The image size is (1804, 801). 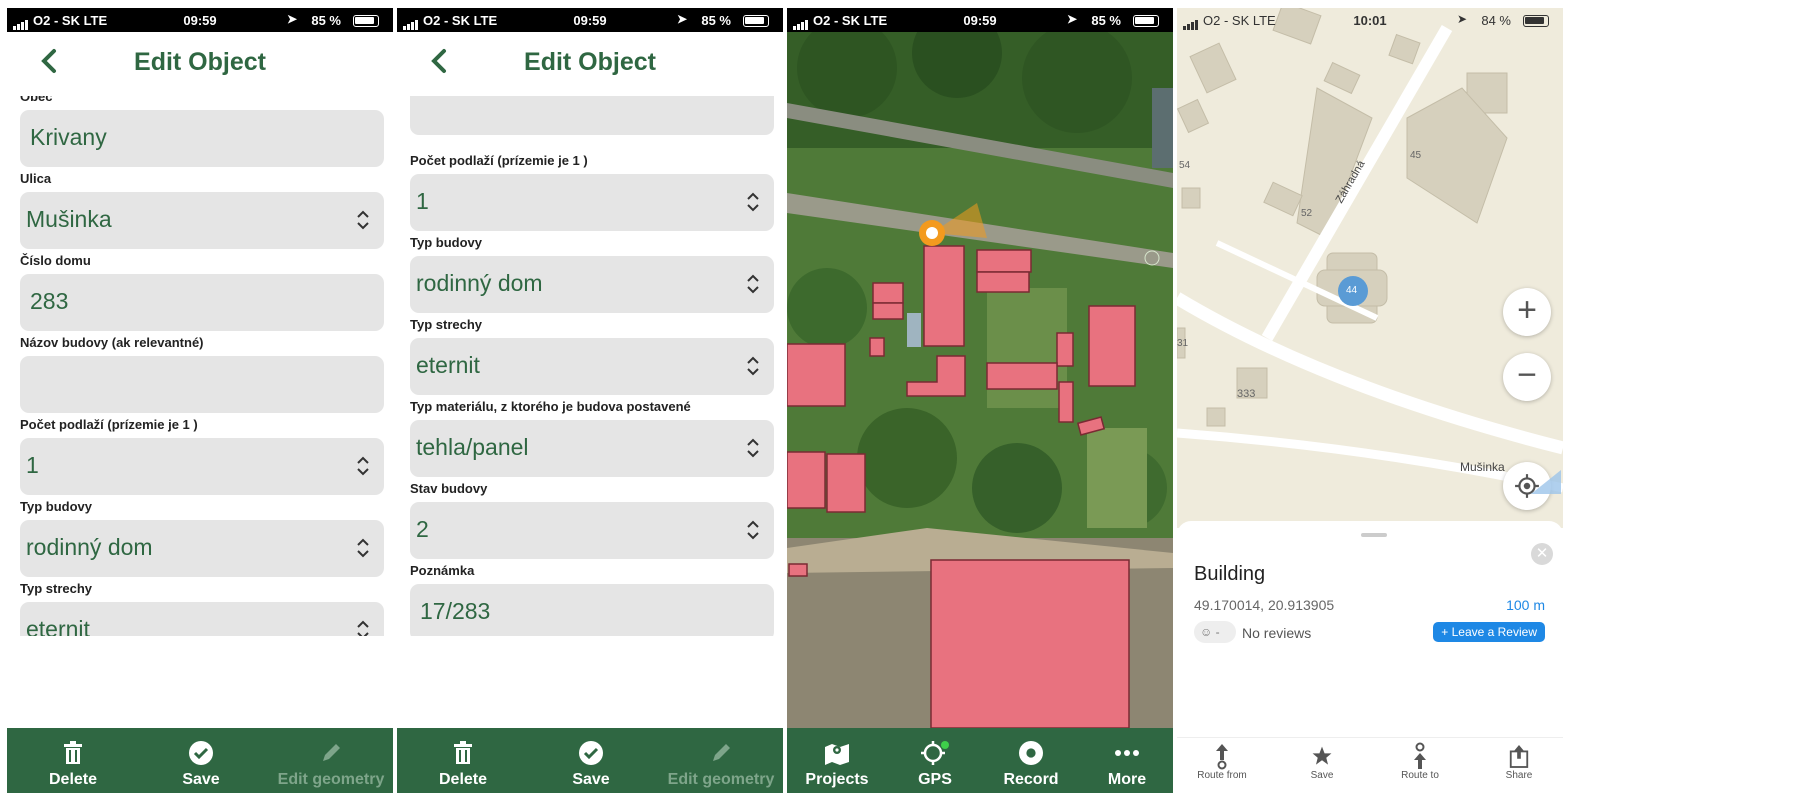 What do you see at coordinates (592, 448) in the screenshot?
I see `select-input: tehla/panel` at bounding box center [592, 448].